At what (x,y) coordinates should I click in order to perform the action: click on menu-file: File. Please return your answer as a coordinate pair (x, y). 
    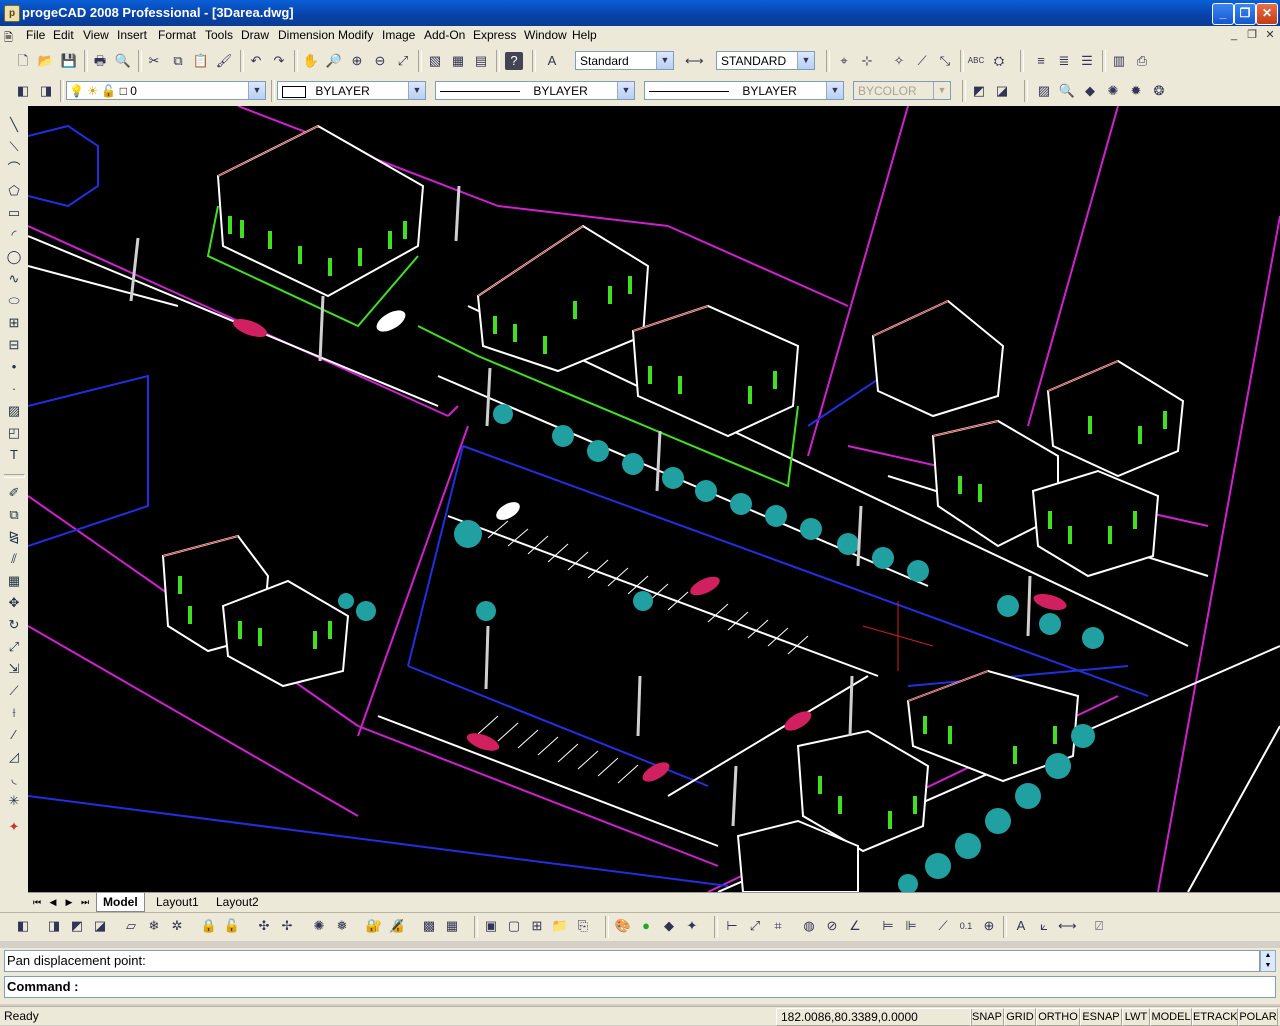
    Looking at the image, I should click on (35, 35).